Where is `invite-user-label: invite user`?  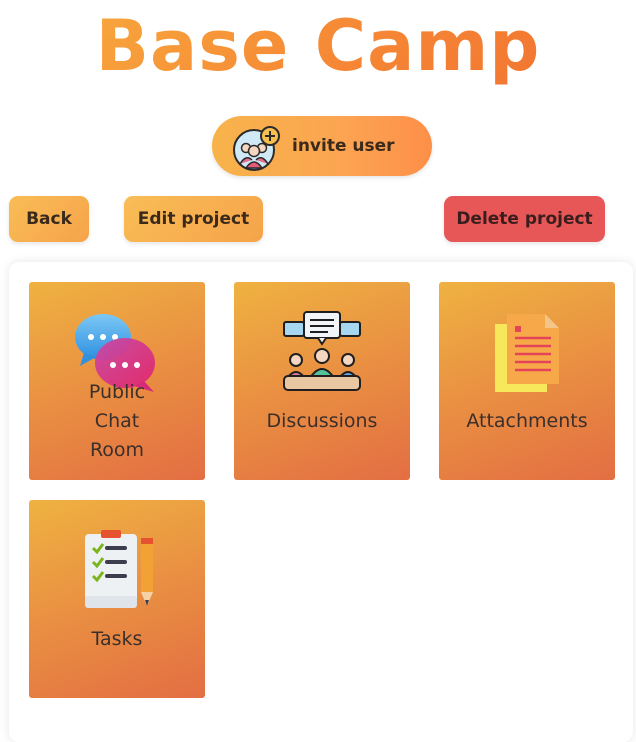 invite-user-label: invite user is located at coordinates (343, 146).